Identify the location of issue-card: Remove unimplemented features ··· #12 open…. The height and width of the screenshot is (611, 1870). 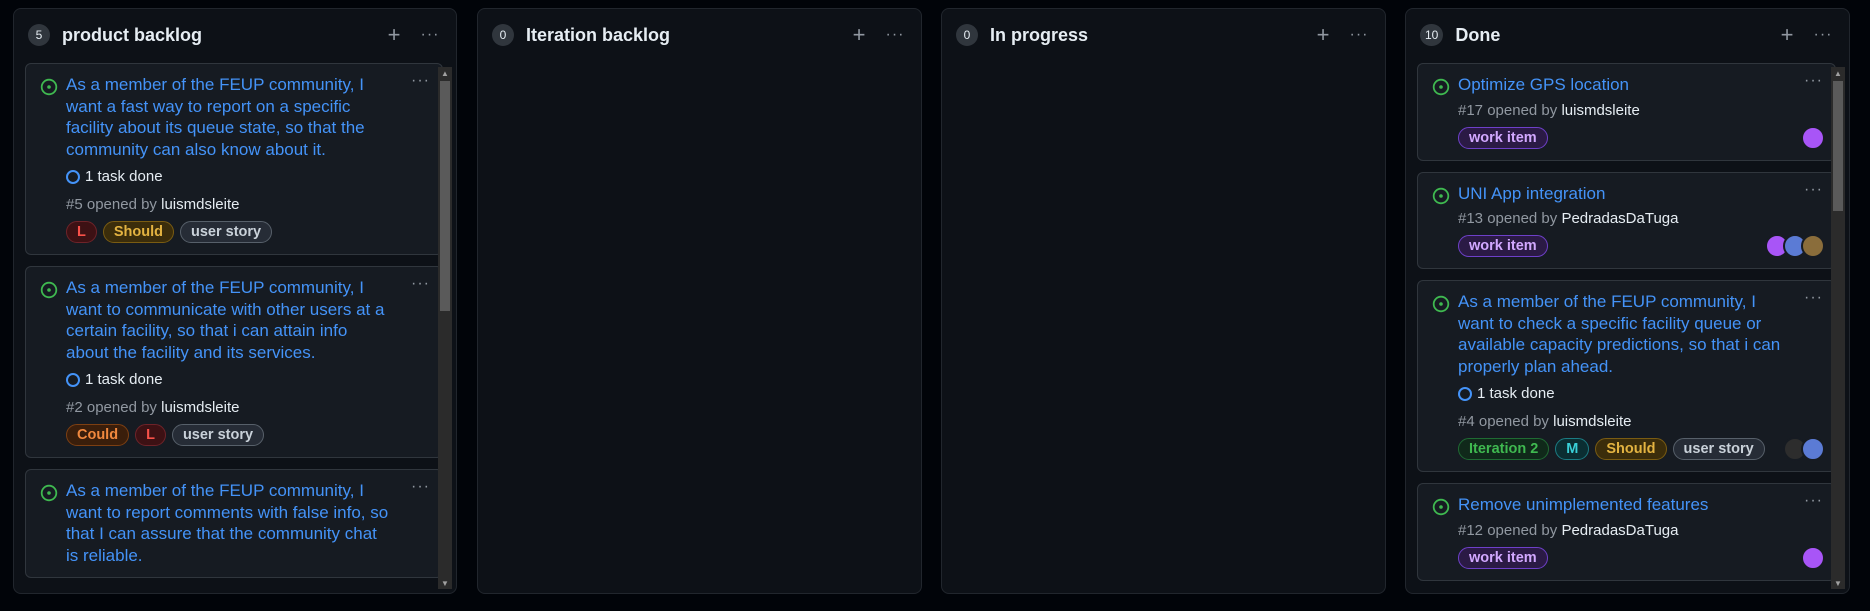
(1626, 532).